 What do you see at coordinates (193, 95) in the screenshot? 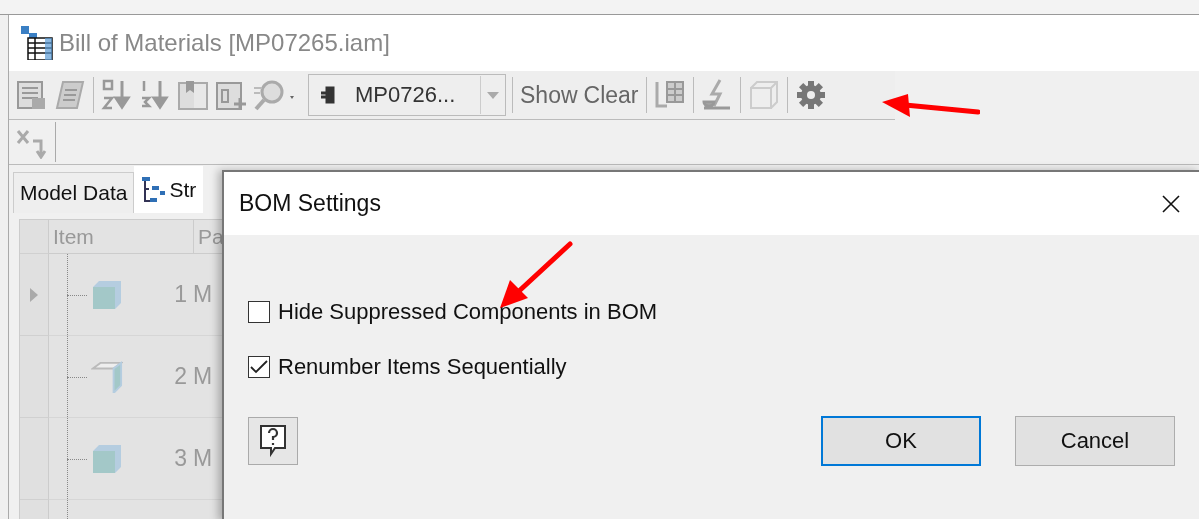
I see `bookmark-table-icon` at bounding box center [193, 95].